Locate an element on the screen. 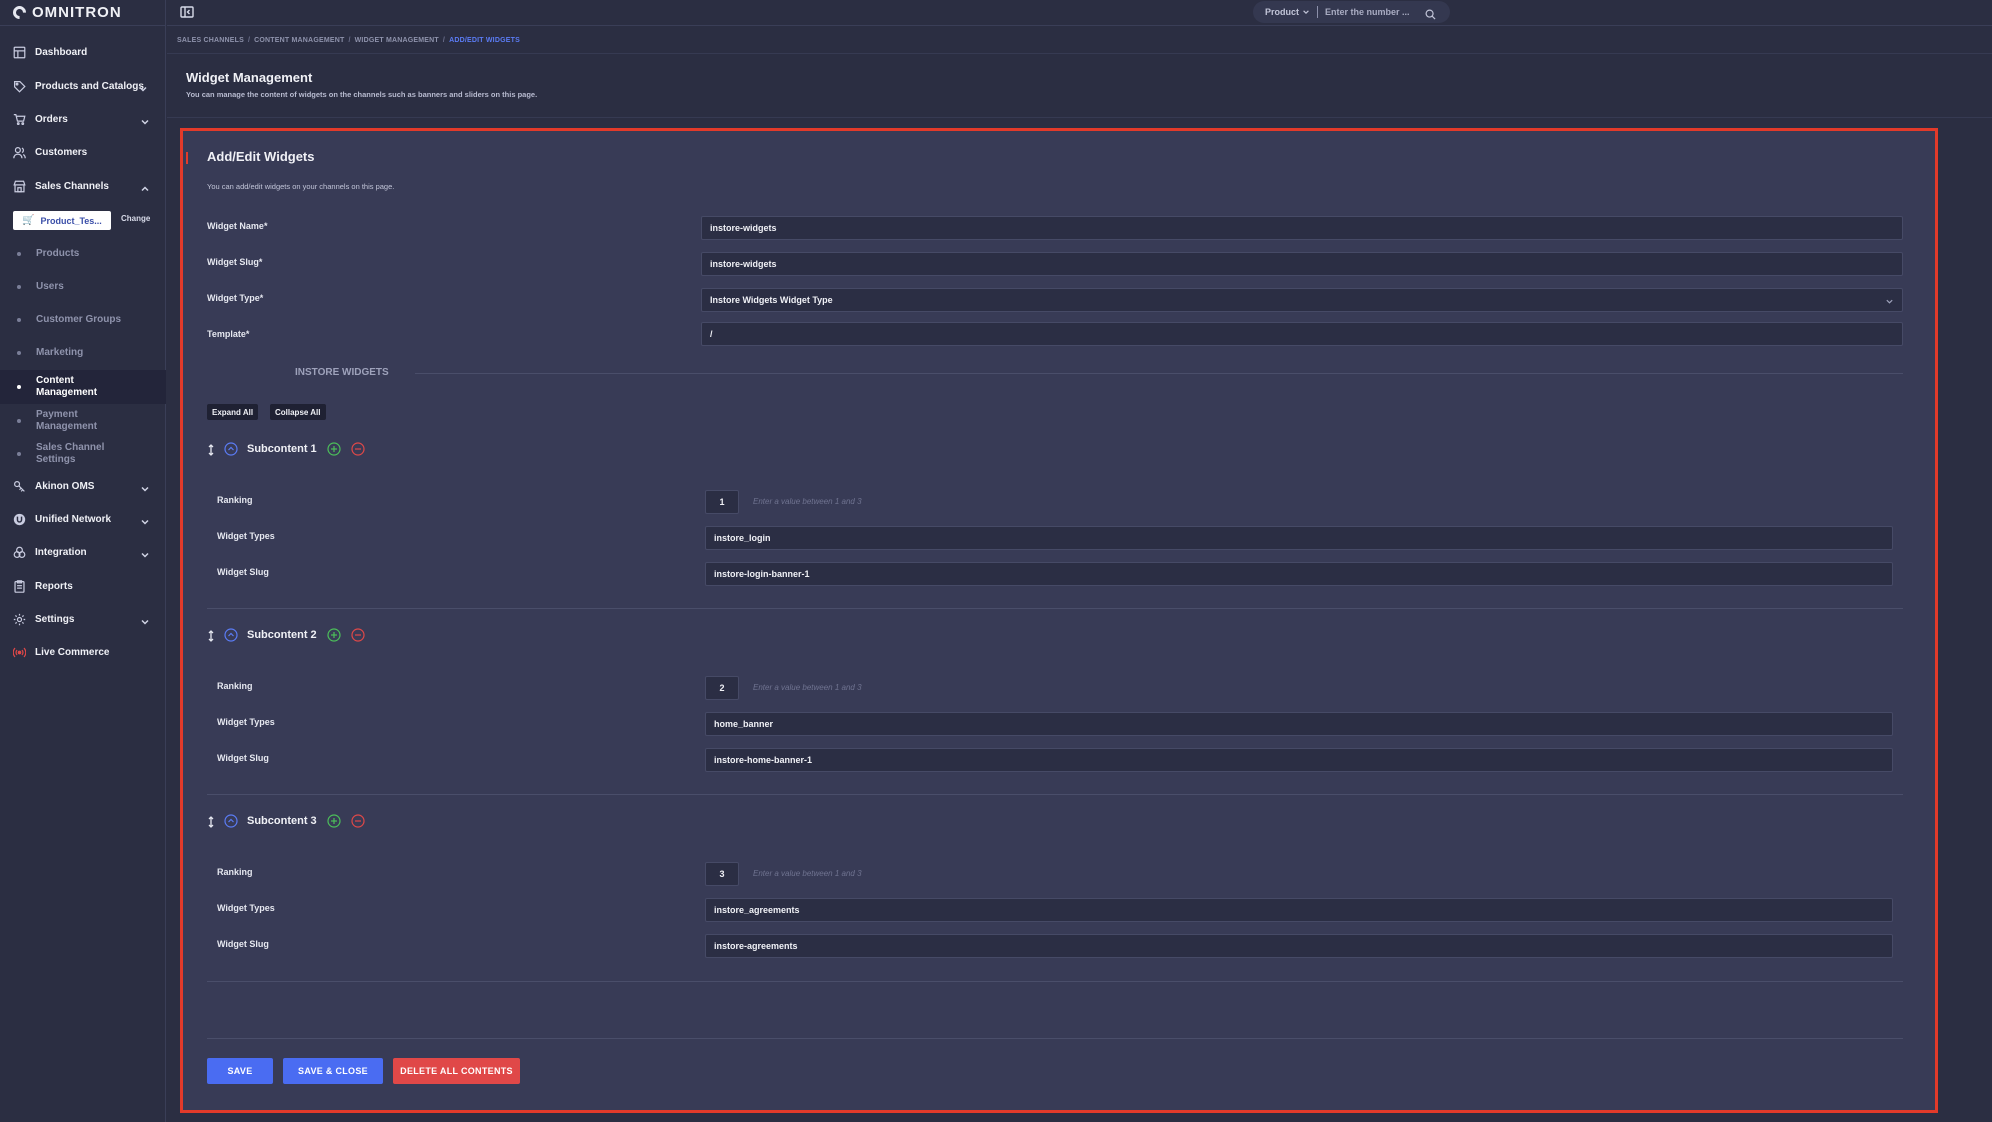  sidebar-item-label: Settings is located at coordinates (55, 619).